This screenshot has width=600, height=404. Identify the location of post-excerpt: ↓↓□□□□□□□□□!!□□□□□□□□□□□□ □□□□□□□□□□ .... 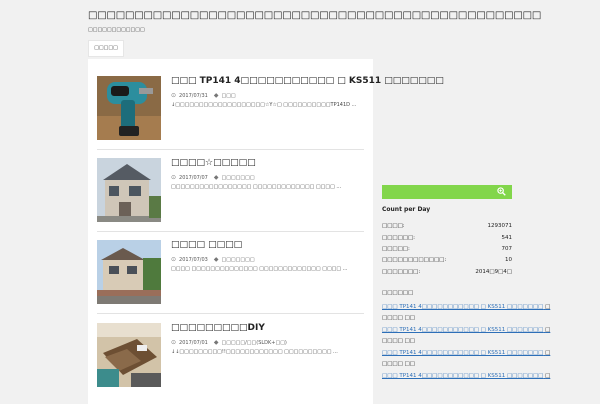
(254, 352).